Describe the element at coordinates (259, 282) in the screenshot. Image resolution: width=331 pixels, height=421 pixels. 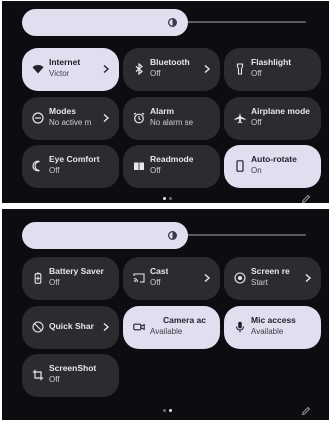
I see `tile-subtitle: Start` at that location.